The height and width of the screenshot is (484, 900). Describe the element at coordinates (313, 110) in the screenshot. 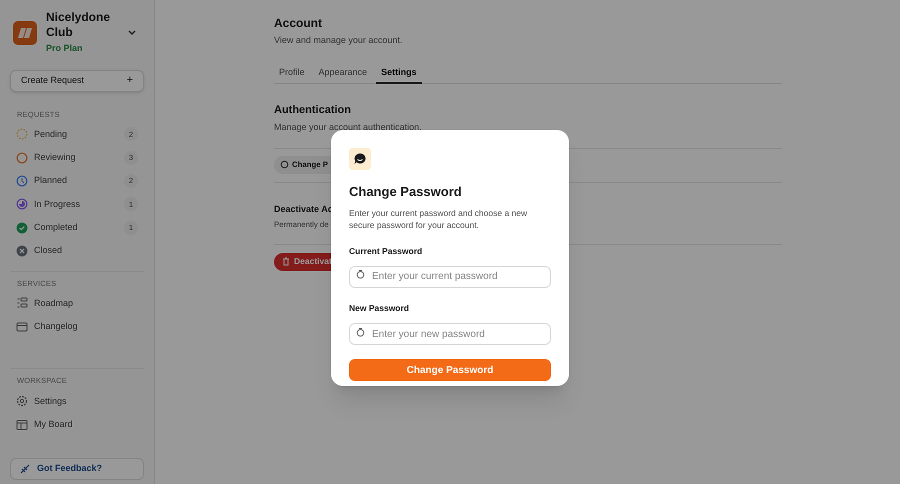

I see `section-title: Authentication` at that location.